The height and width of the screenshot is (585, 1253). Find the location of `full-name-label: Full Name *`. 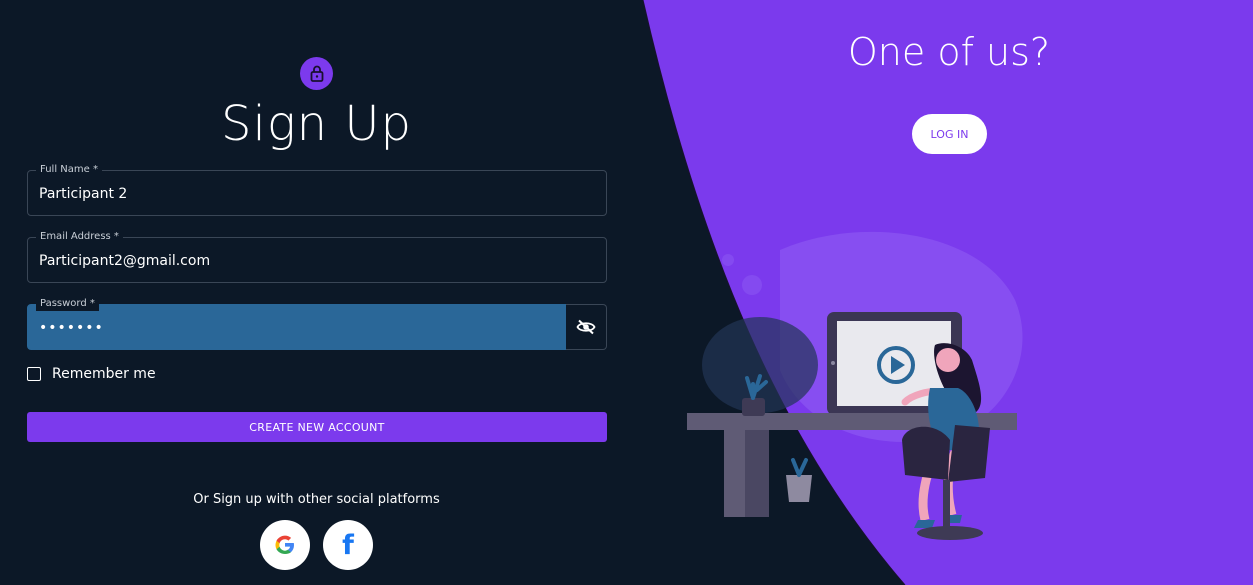

full-name-label: Full Name * is located at coordinates (69, 170).